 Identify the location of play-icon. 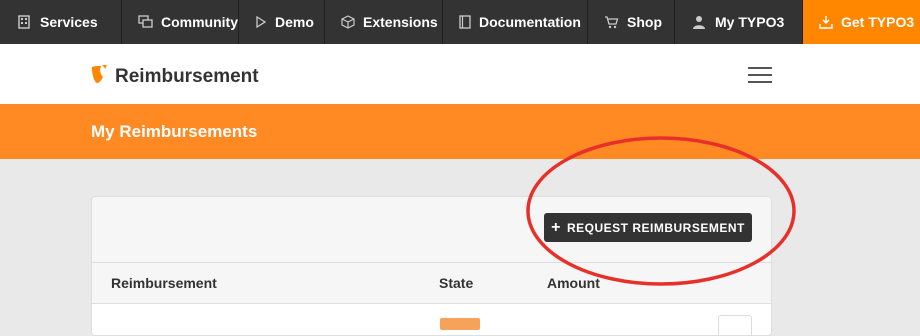
(261, 22).